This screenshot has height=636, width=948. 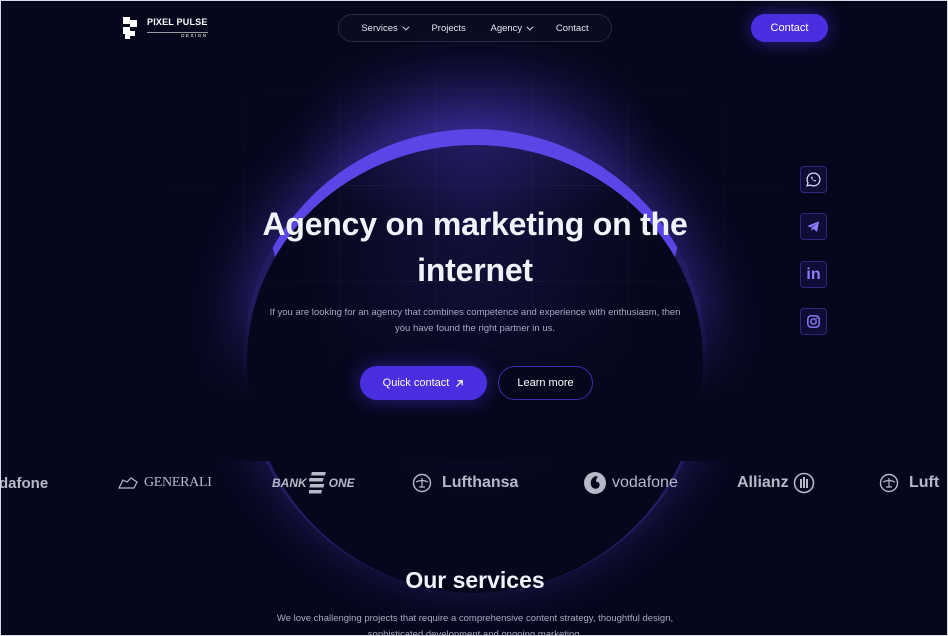 What do you see at coordinates (763, 482) in the screenshot?
I see `brand-name: Allianz` at bounding box center [763, 482].